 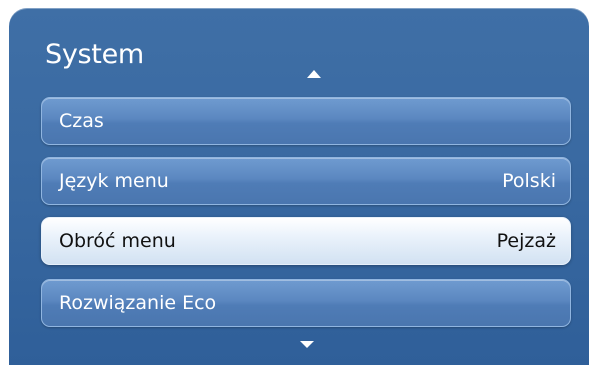 What do you see at coordinates (117, 241) in the screenshot?
I see `menu-item-label: Obróć menu` at bounding box center [117, 241].